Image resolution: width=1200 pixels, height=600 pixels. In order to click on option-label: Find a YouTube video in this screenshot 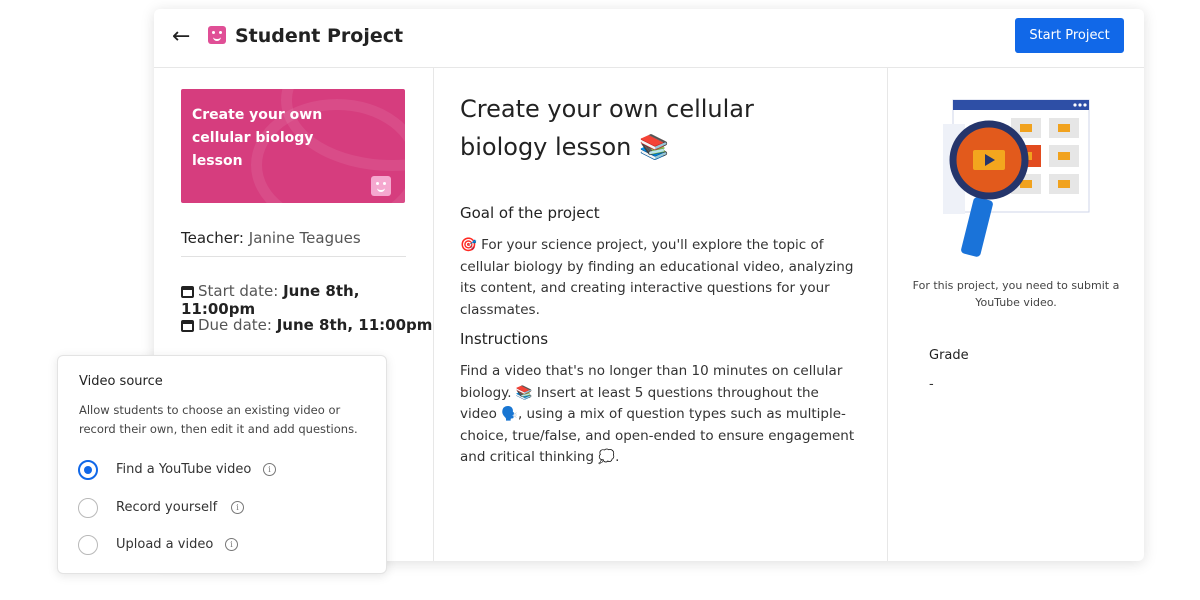, I will do `click(184, 469)`.